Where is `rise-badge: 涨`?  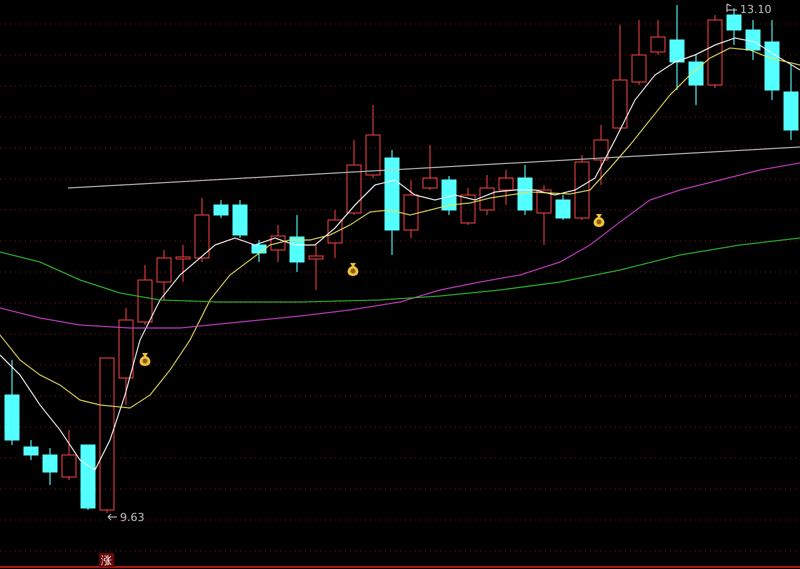 rise-badge: 涨 is located at coordinates (106, 560).